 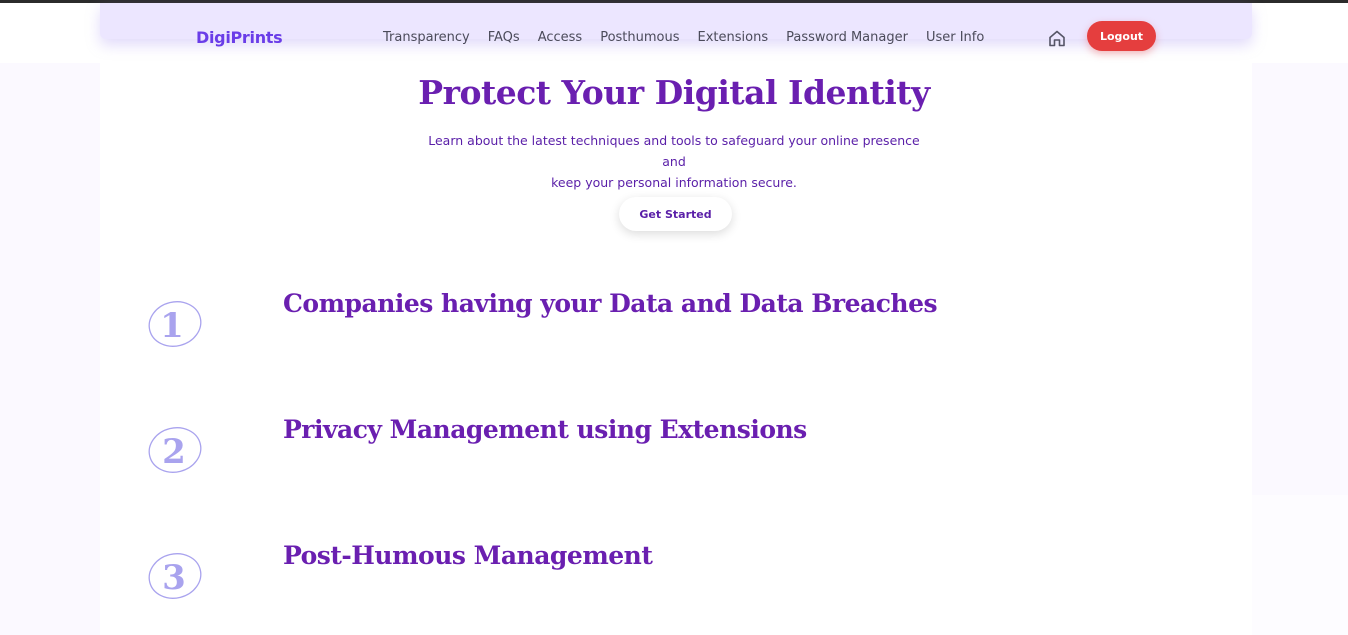 I want to click on step-number-3: 3, so click(x=174, y=578).